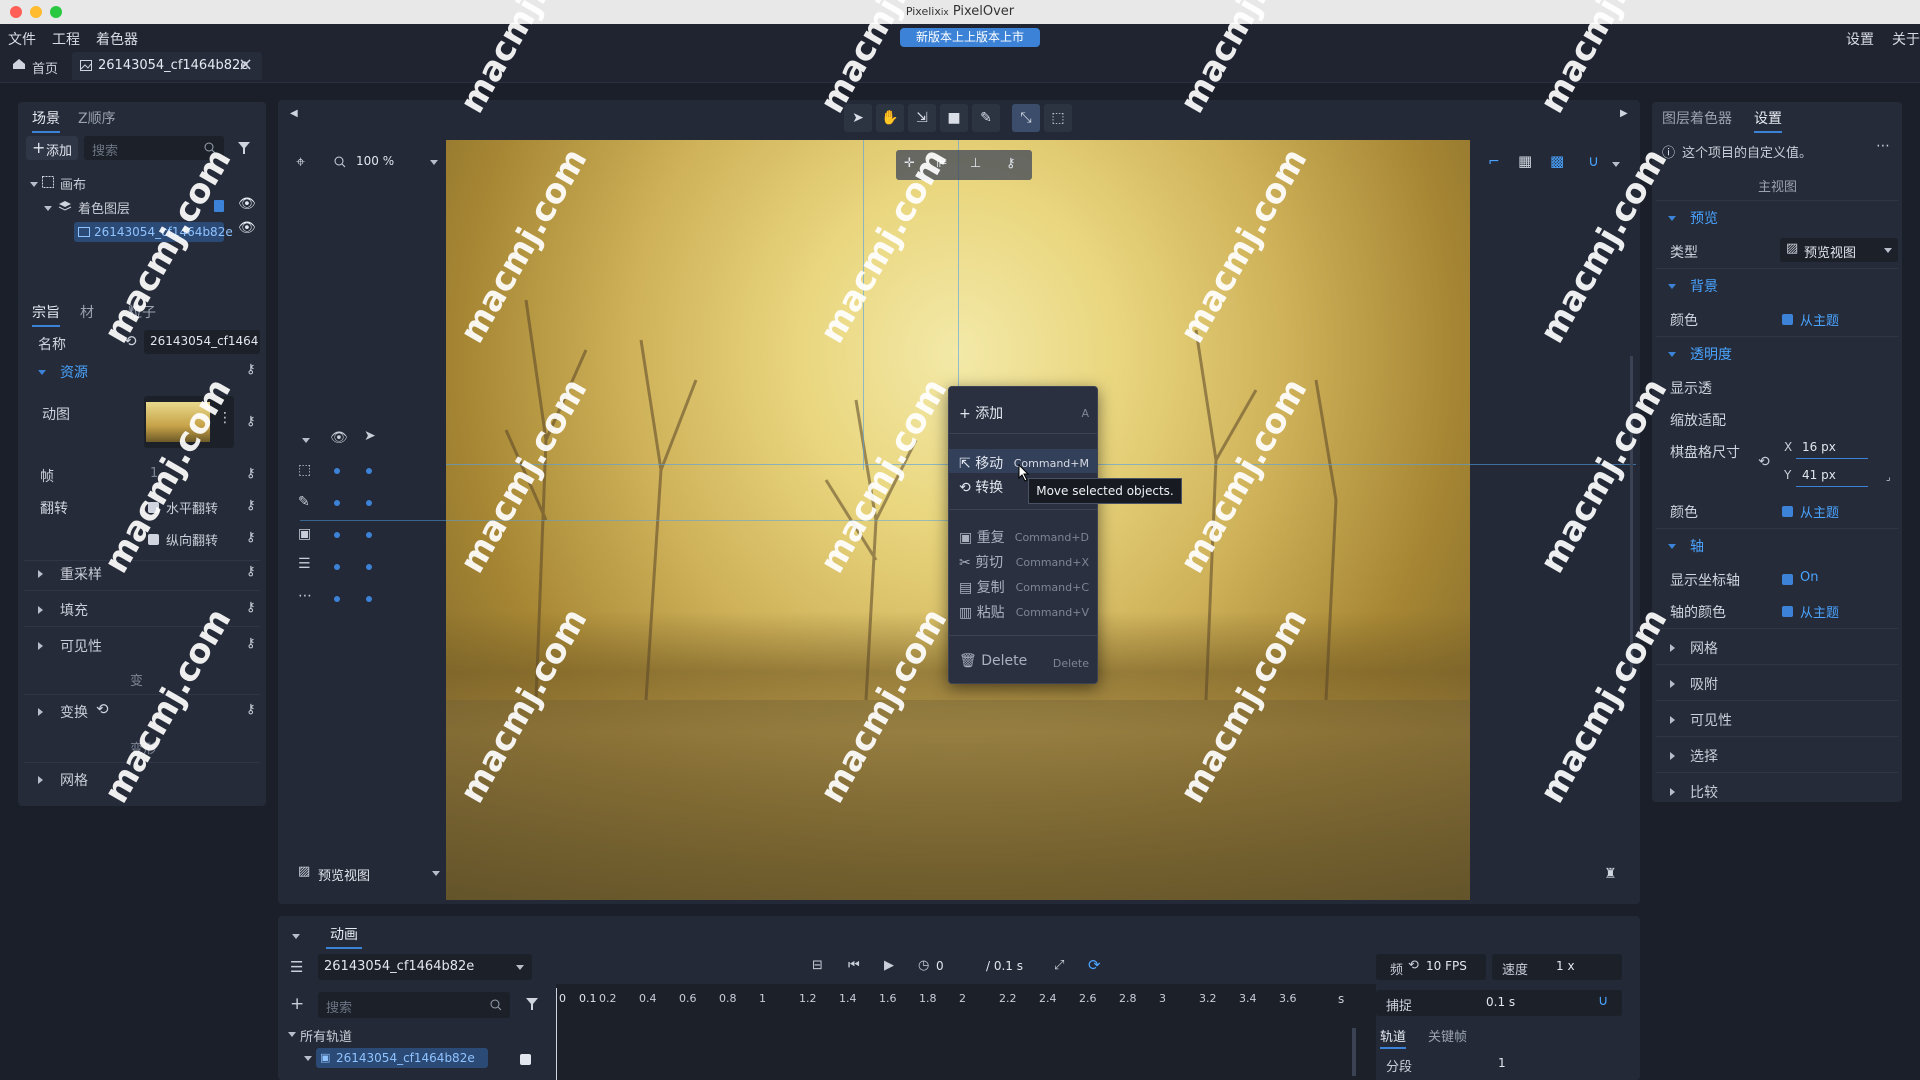 The width and height of the screenshot is (1920, 1080). I want to click on tab-home: 首页, so click(45, 67).